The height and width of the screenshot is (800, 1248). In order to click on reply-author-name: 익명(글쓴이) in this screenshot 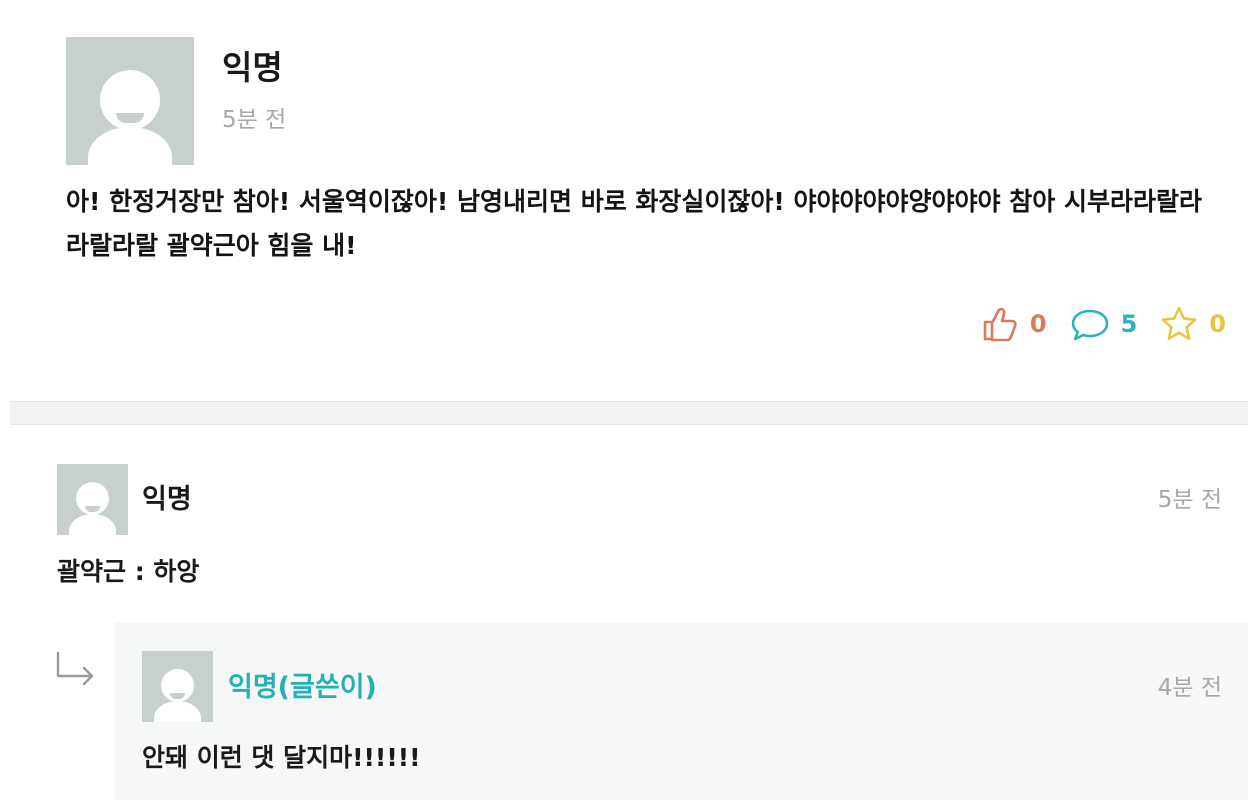, I will do `click(302, 688)`.